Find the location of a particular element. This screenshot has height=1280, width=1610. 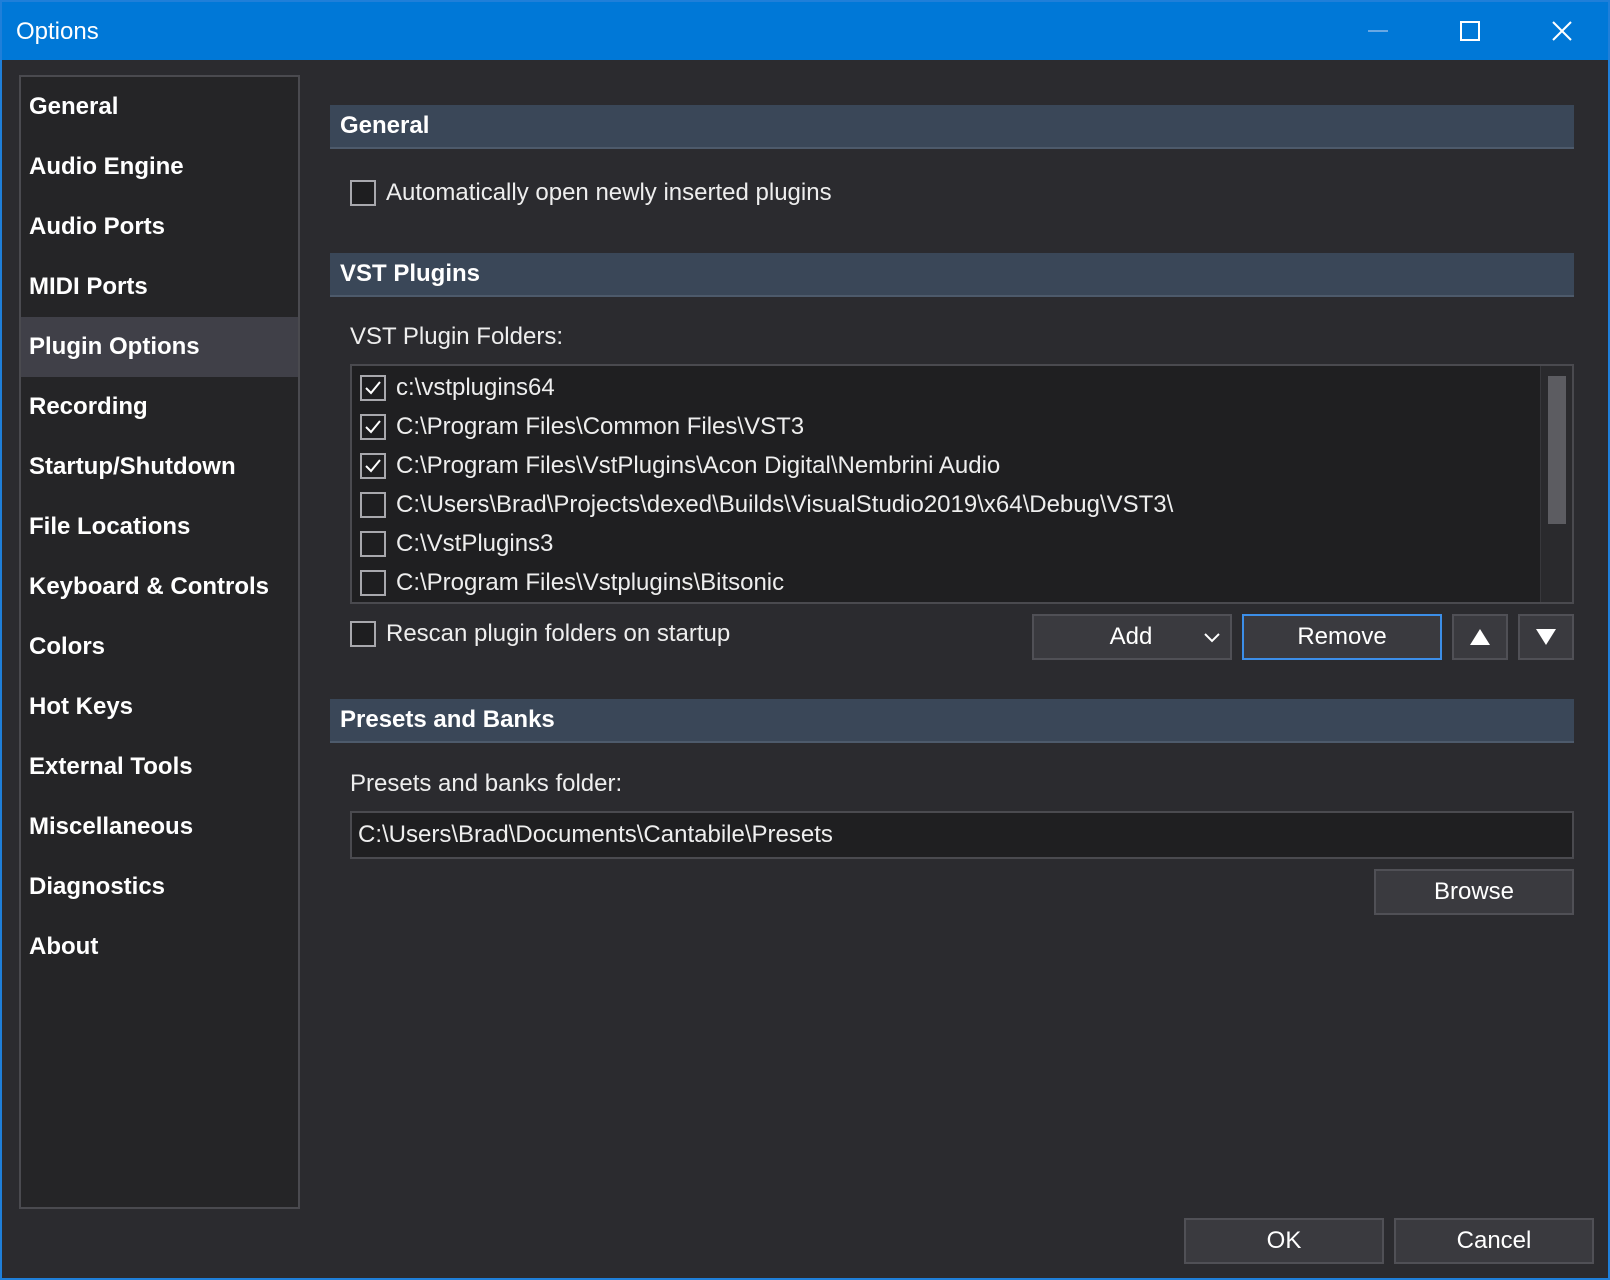

list-item: c:\vstplugins64 is located at coordinates (457, 388).